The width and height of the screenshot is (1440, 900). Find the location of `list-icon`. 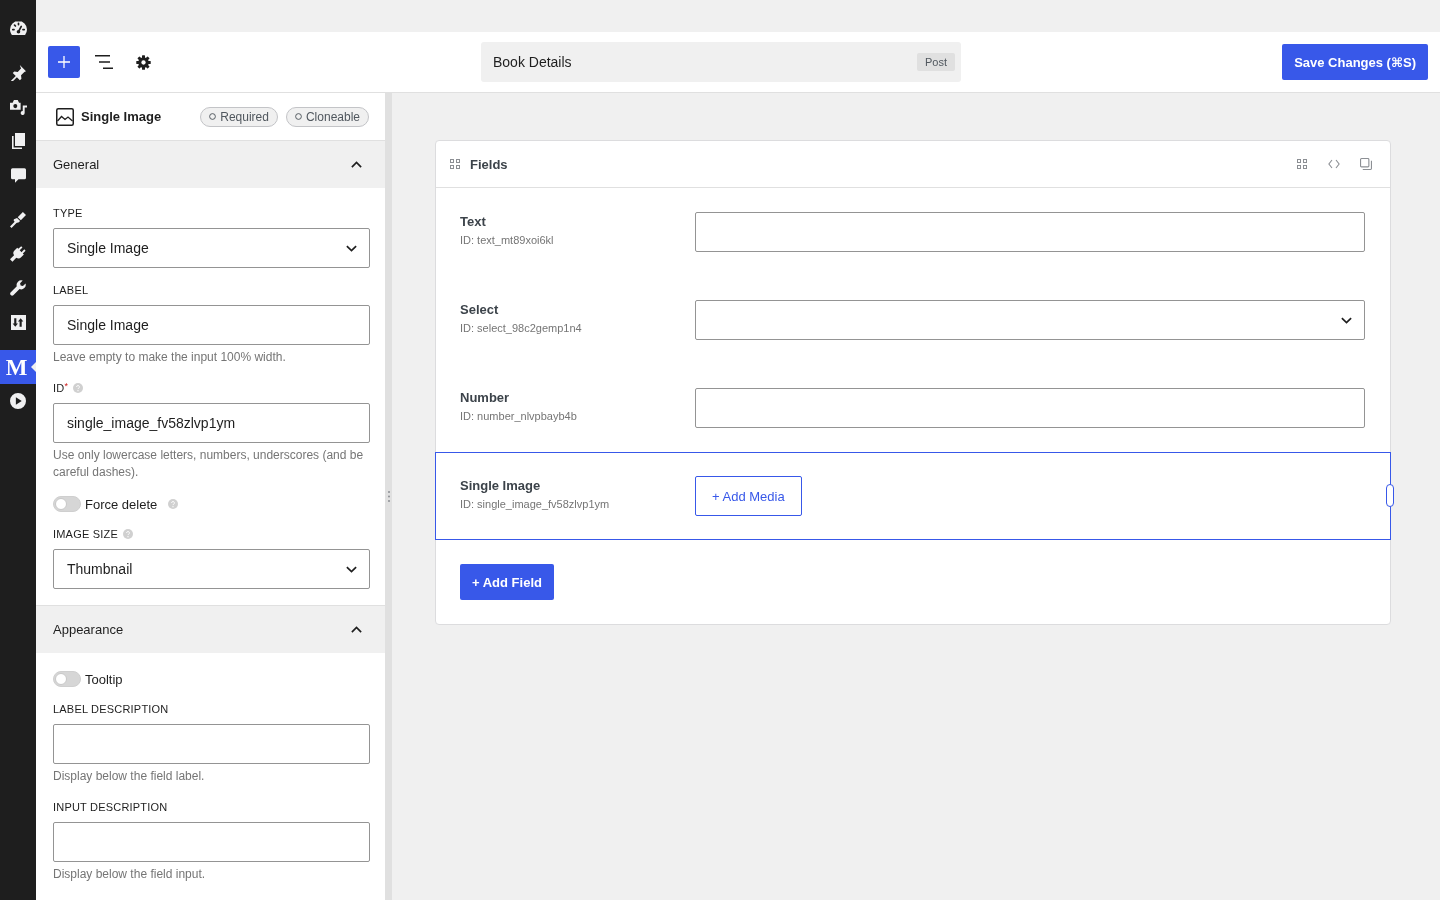

list-icon is located at coordinates (104, 62).